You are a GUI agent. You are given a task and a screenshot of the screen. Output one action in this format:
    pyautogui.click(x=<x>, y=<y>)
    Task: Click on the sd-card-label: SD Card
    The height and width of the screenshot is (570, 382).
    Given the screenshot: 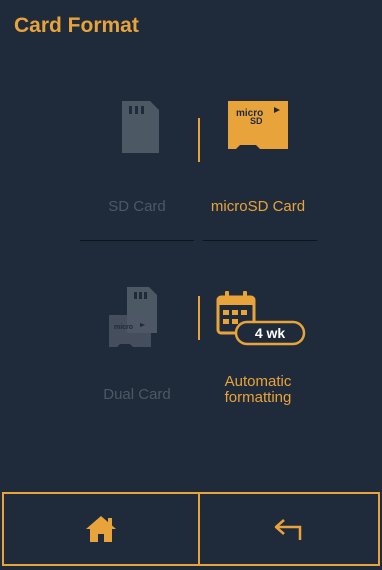 What is the action you would take?
    pyautogui.click(x=137, y=206)
    